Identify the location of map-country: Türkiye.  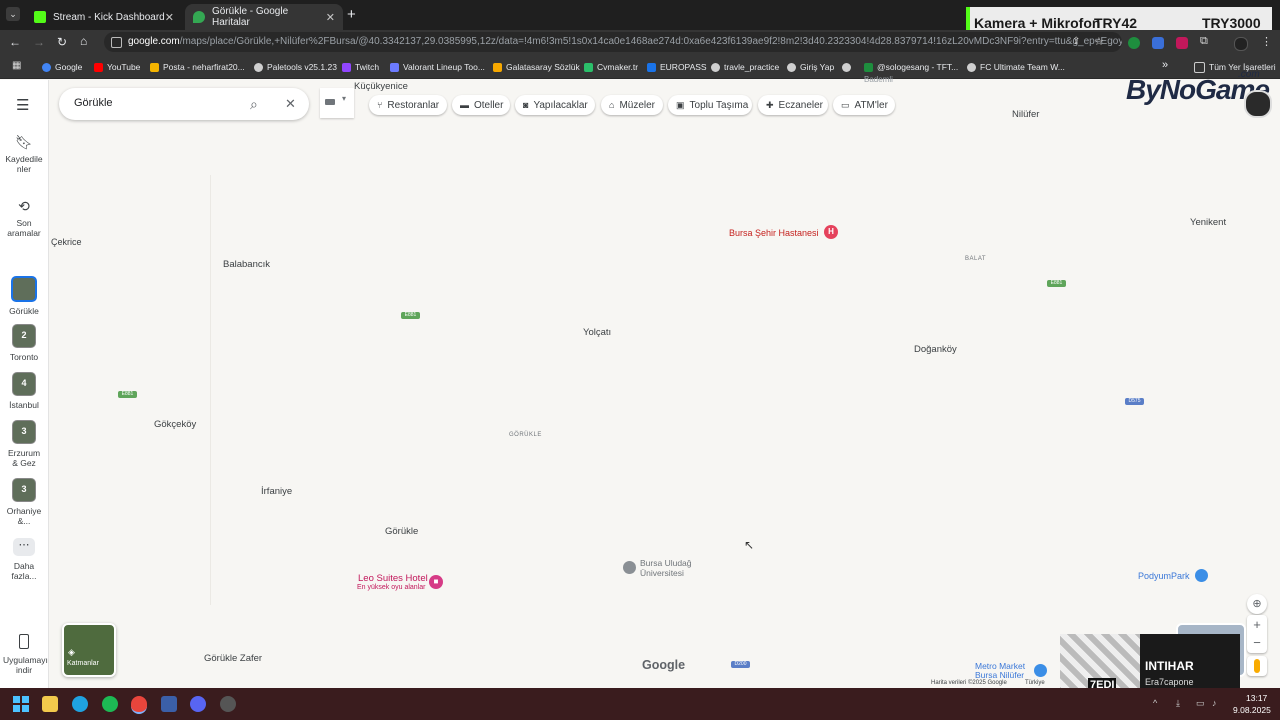
(1035, 683).